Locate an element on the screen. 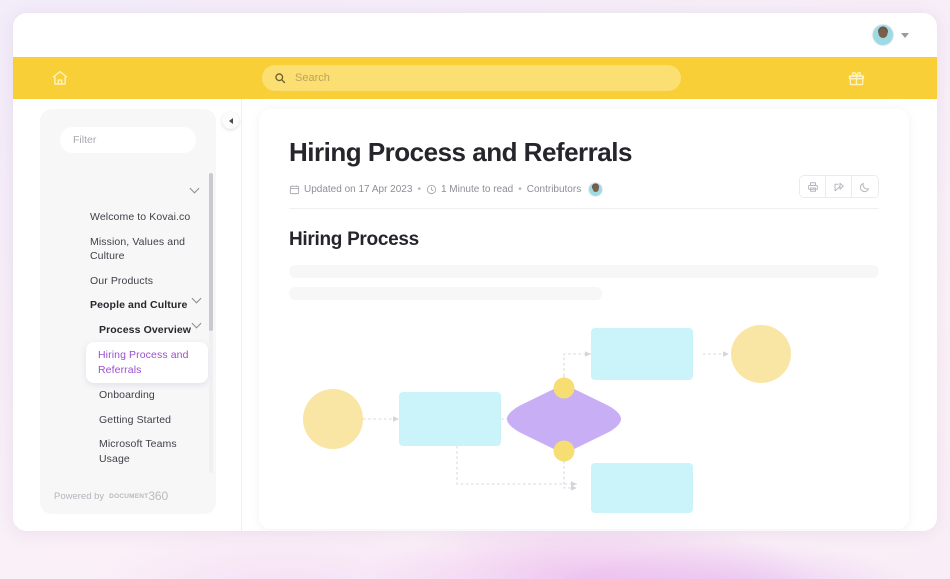 This screenshot has width=950, height=579. clock-icon is located at coordinates (431, 189).